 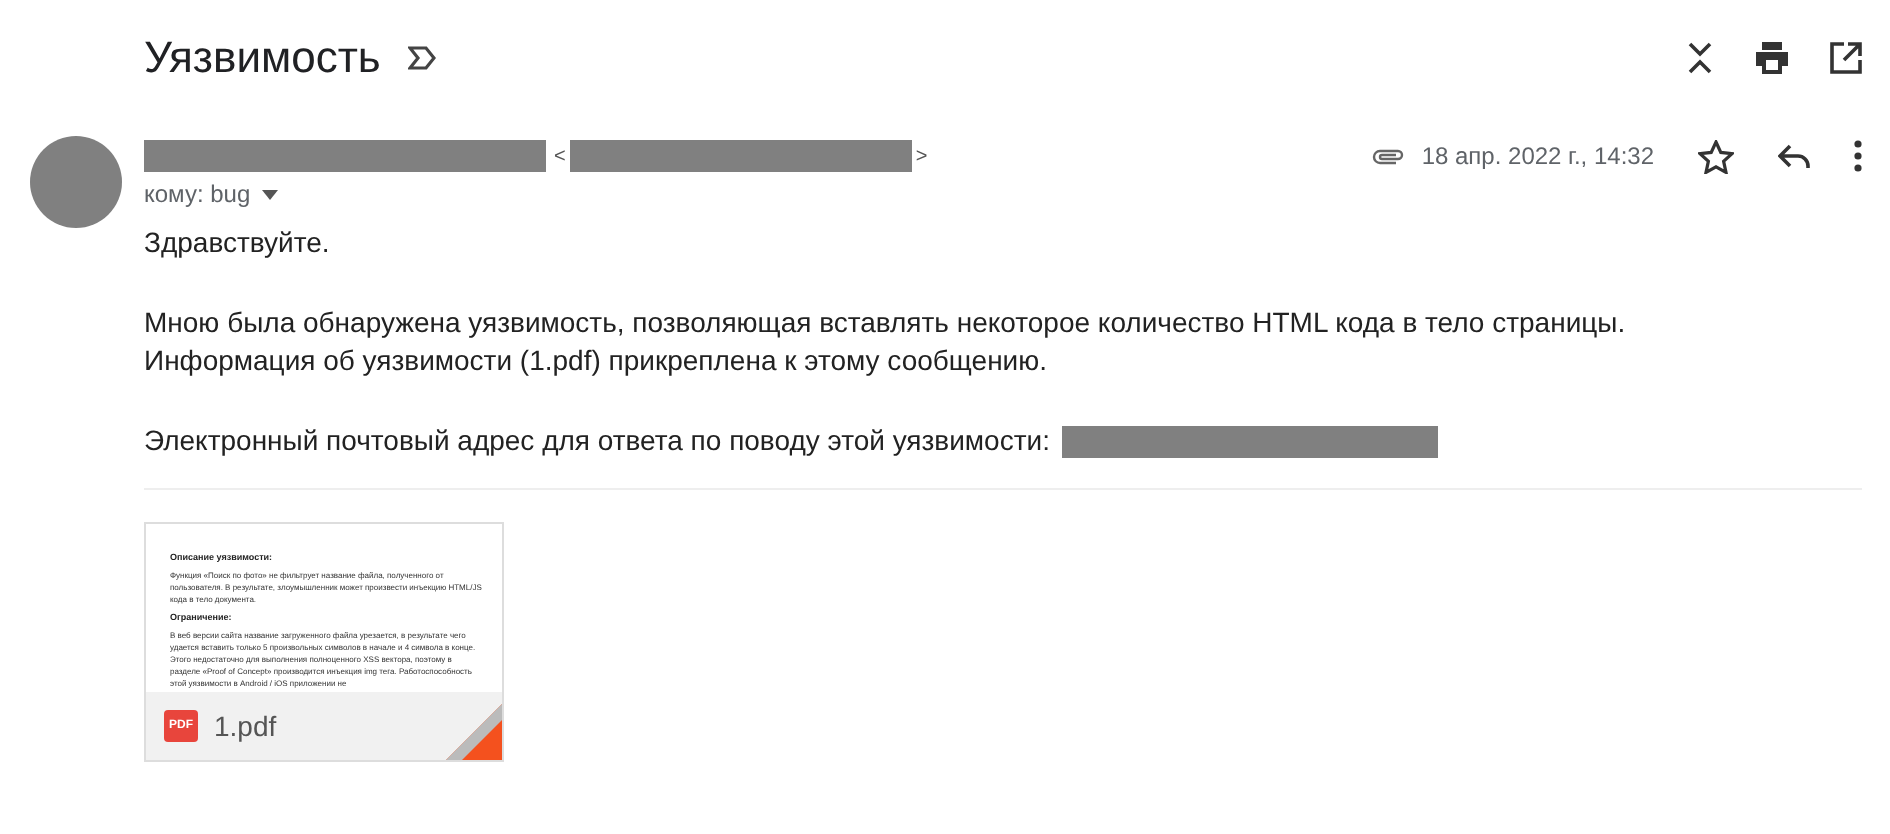 I want to click on body-text: Мною была обнаружена уязвимость, позволяющая вставлять некоторое количество HTML кода в тело страницы., so click(x=886, y=323).